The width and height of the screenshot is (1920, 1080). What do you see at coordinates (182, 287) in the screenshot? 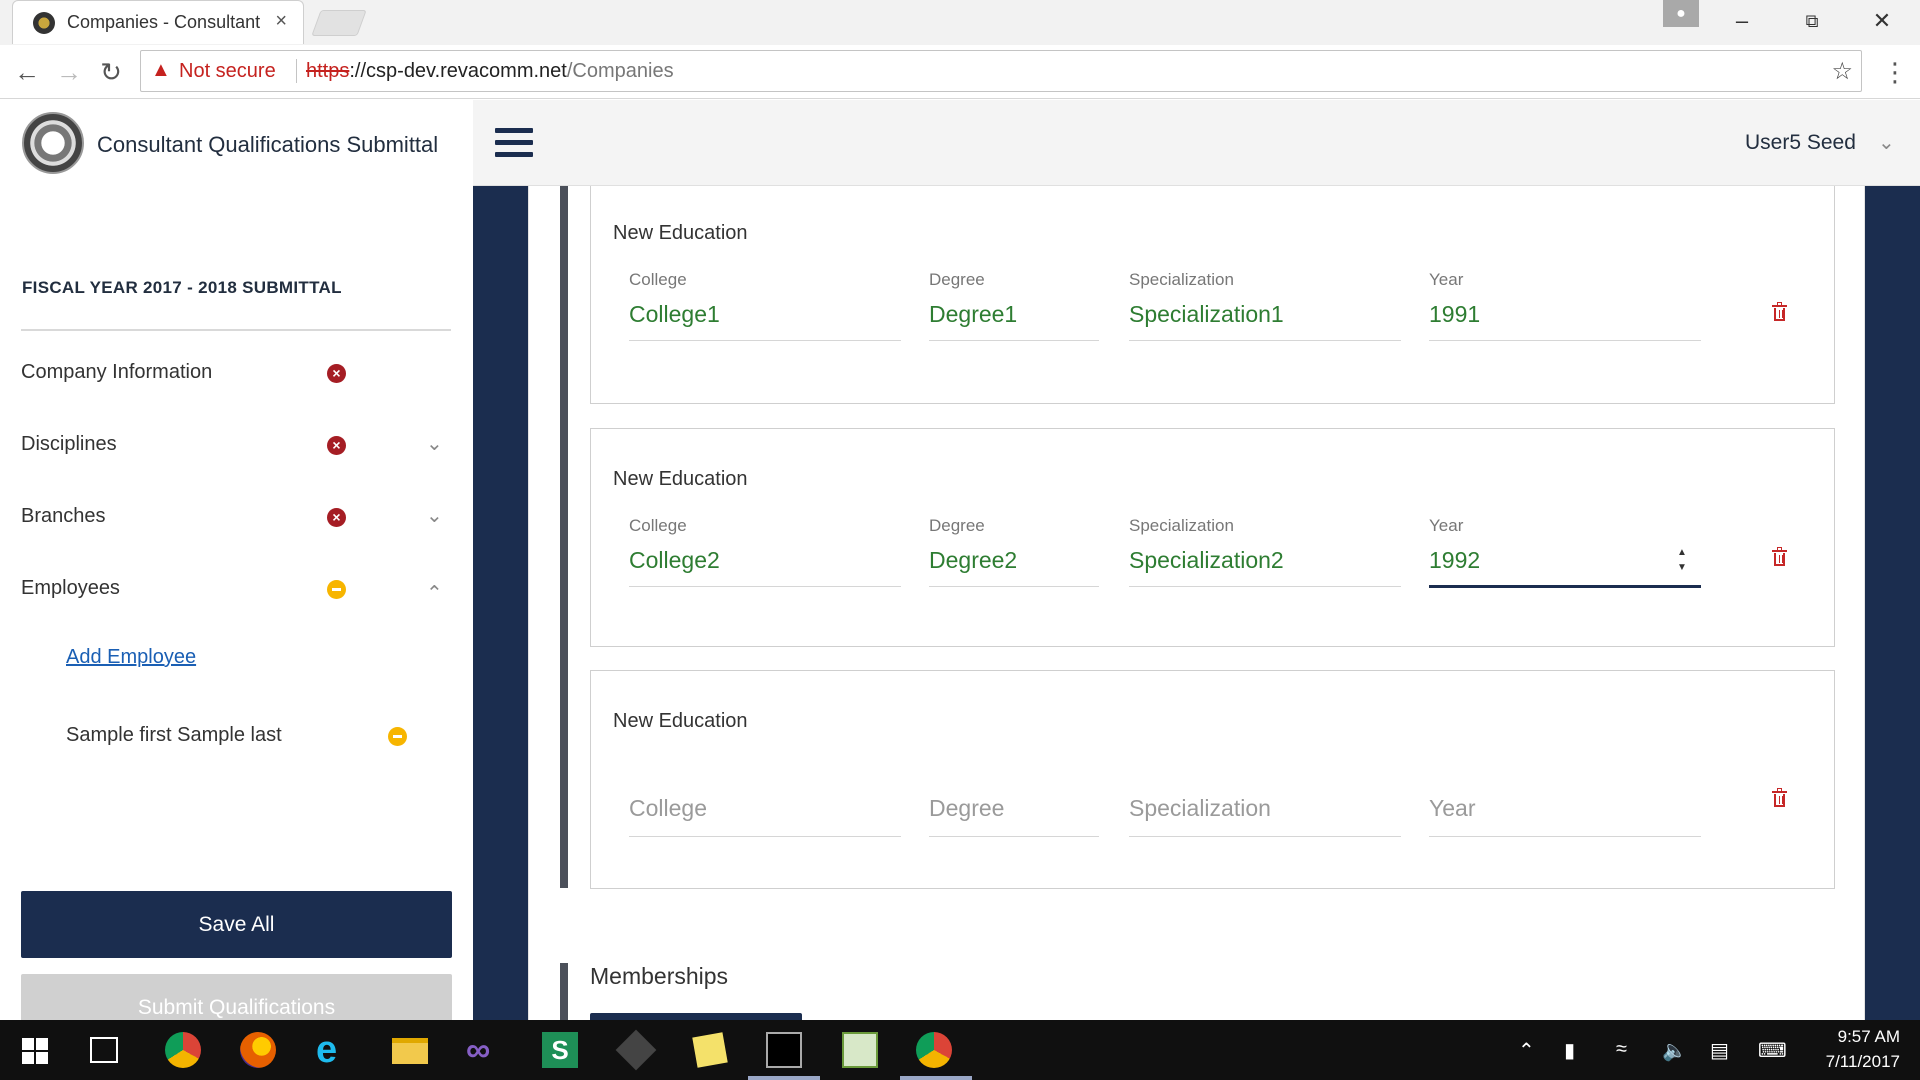
I see `fiscal-year-heading: FISCAL YEAR 2017 - 2018 SUBMITTAL` at bounding box center [182, 287].